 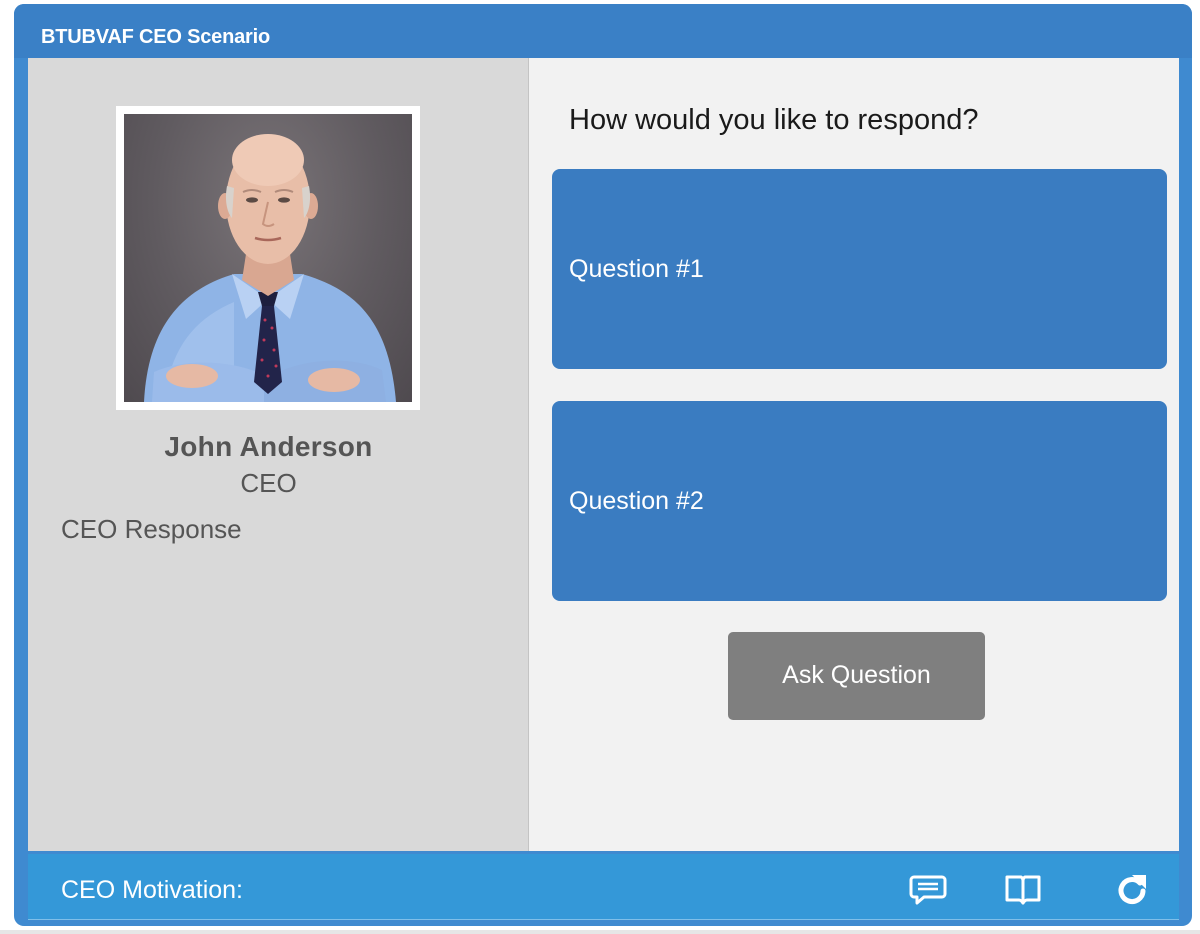 I want to click on question-2-label: Question #2, so click(x=636, y=501).